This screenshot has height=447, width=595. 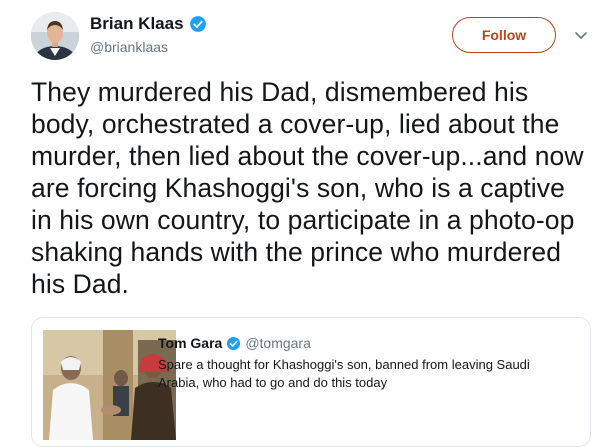 What do you see at coordinates (129, 47) in the screenshot?
I see `author-handle: @brianklaas` at bounding box center [129, 47].